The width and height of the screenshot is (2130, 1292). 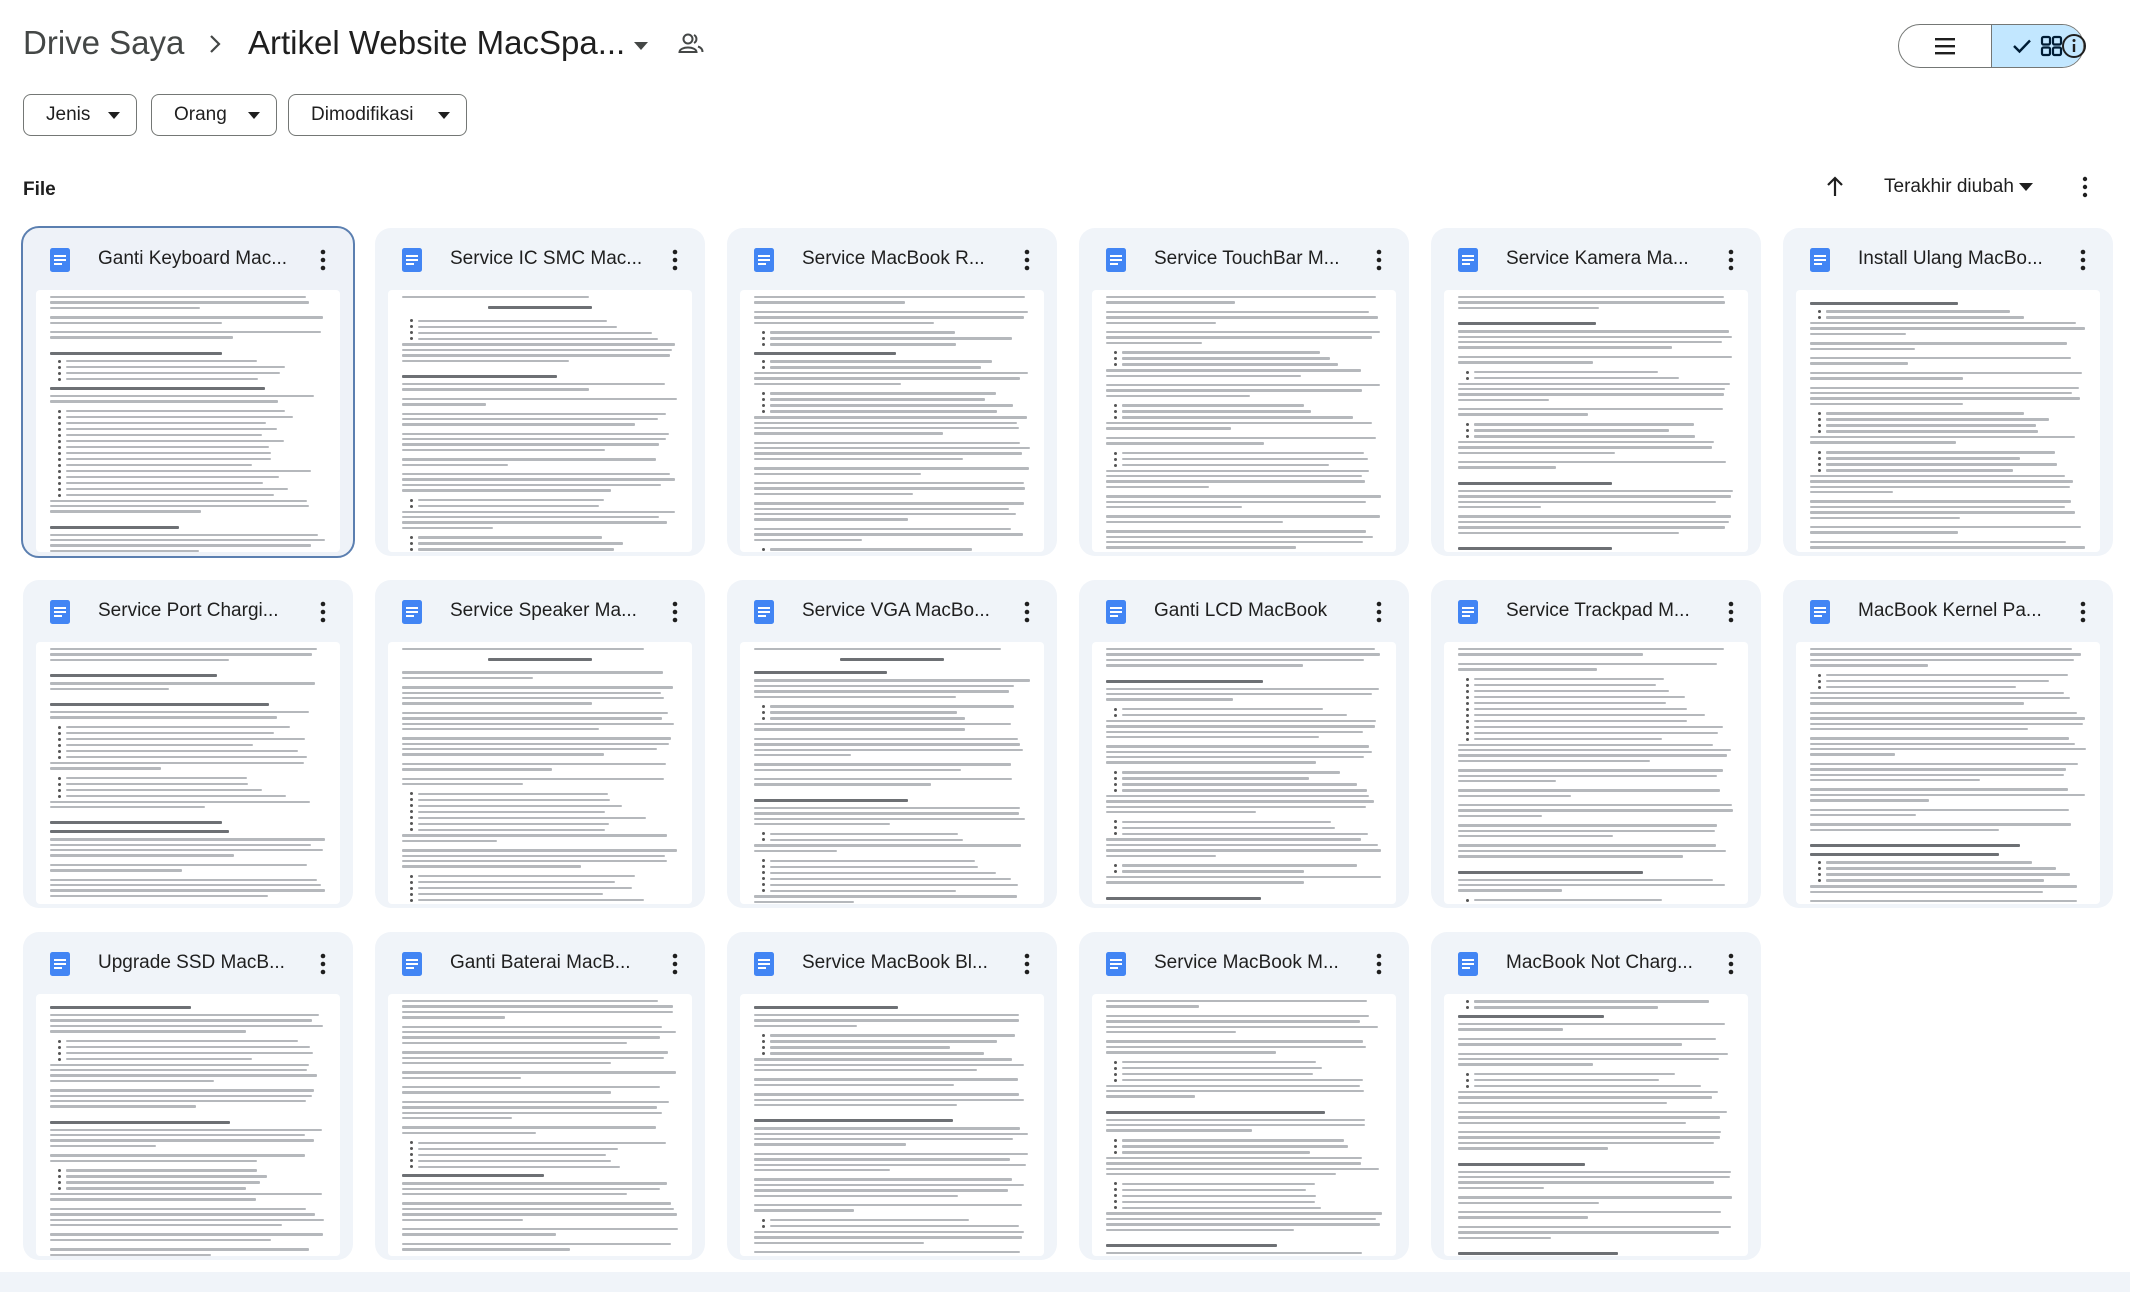 What do you see at coordinates (2021, 46) in the screenshot?
I see `checkmark-icon` at bounding box center [2021, 46].